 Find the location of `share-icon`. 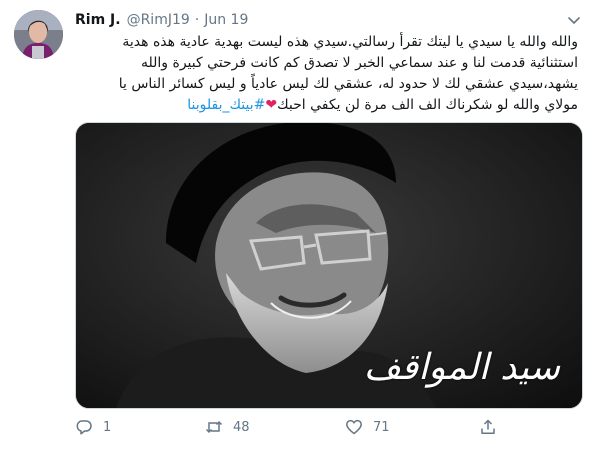

share-icon is located at coordinates (488, 426).